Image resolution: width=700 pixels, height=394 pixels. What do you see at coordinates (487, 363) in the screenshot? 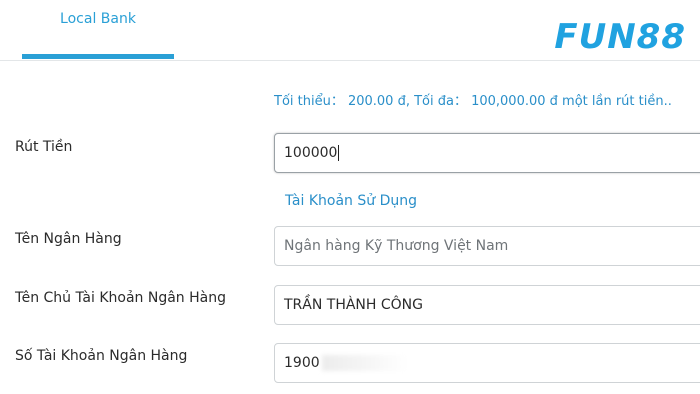
I see `account-number-field: 1900` at bounding box center [487, 363].